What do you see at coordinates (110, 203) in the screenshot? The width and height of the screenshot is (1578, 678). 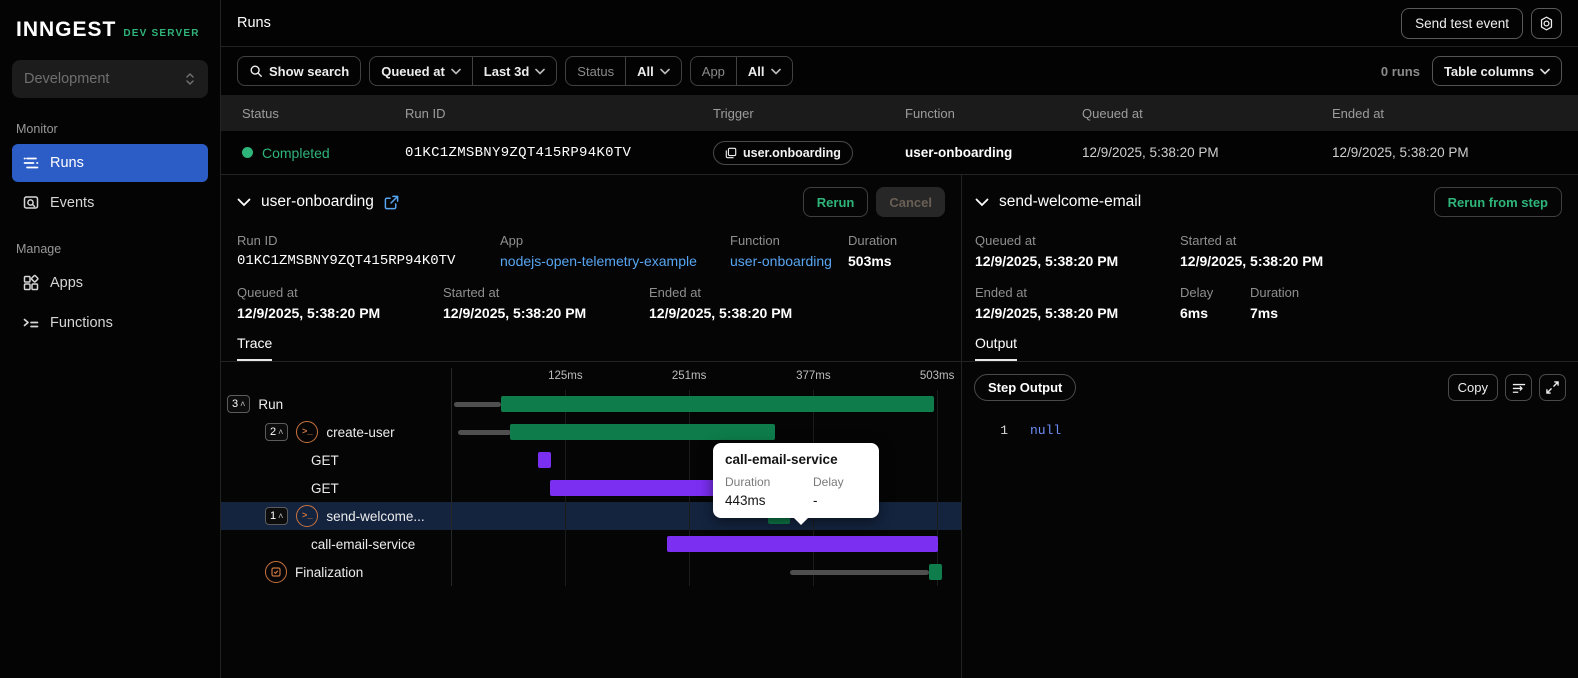 I see `sidebar-item-events: Events` at bounding box center [110, 203].